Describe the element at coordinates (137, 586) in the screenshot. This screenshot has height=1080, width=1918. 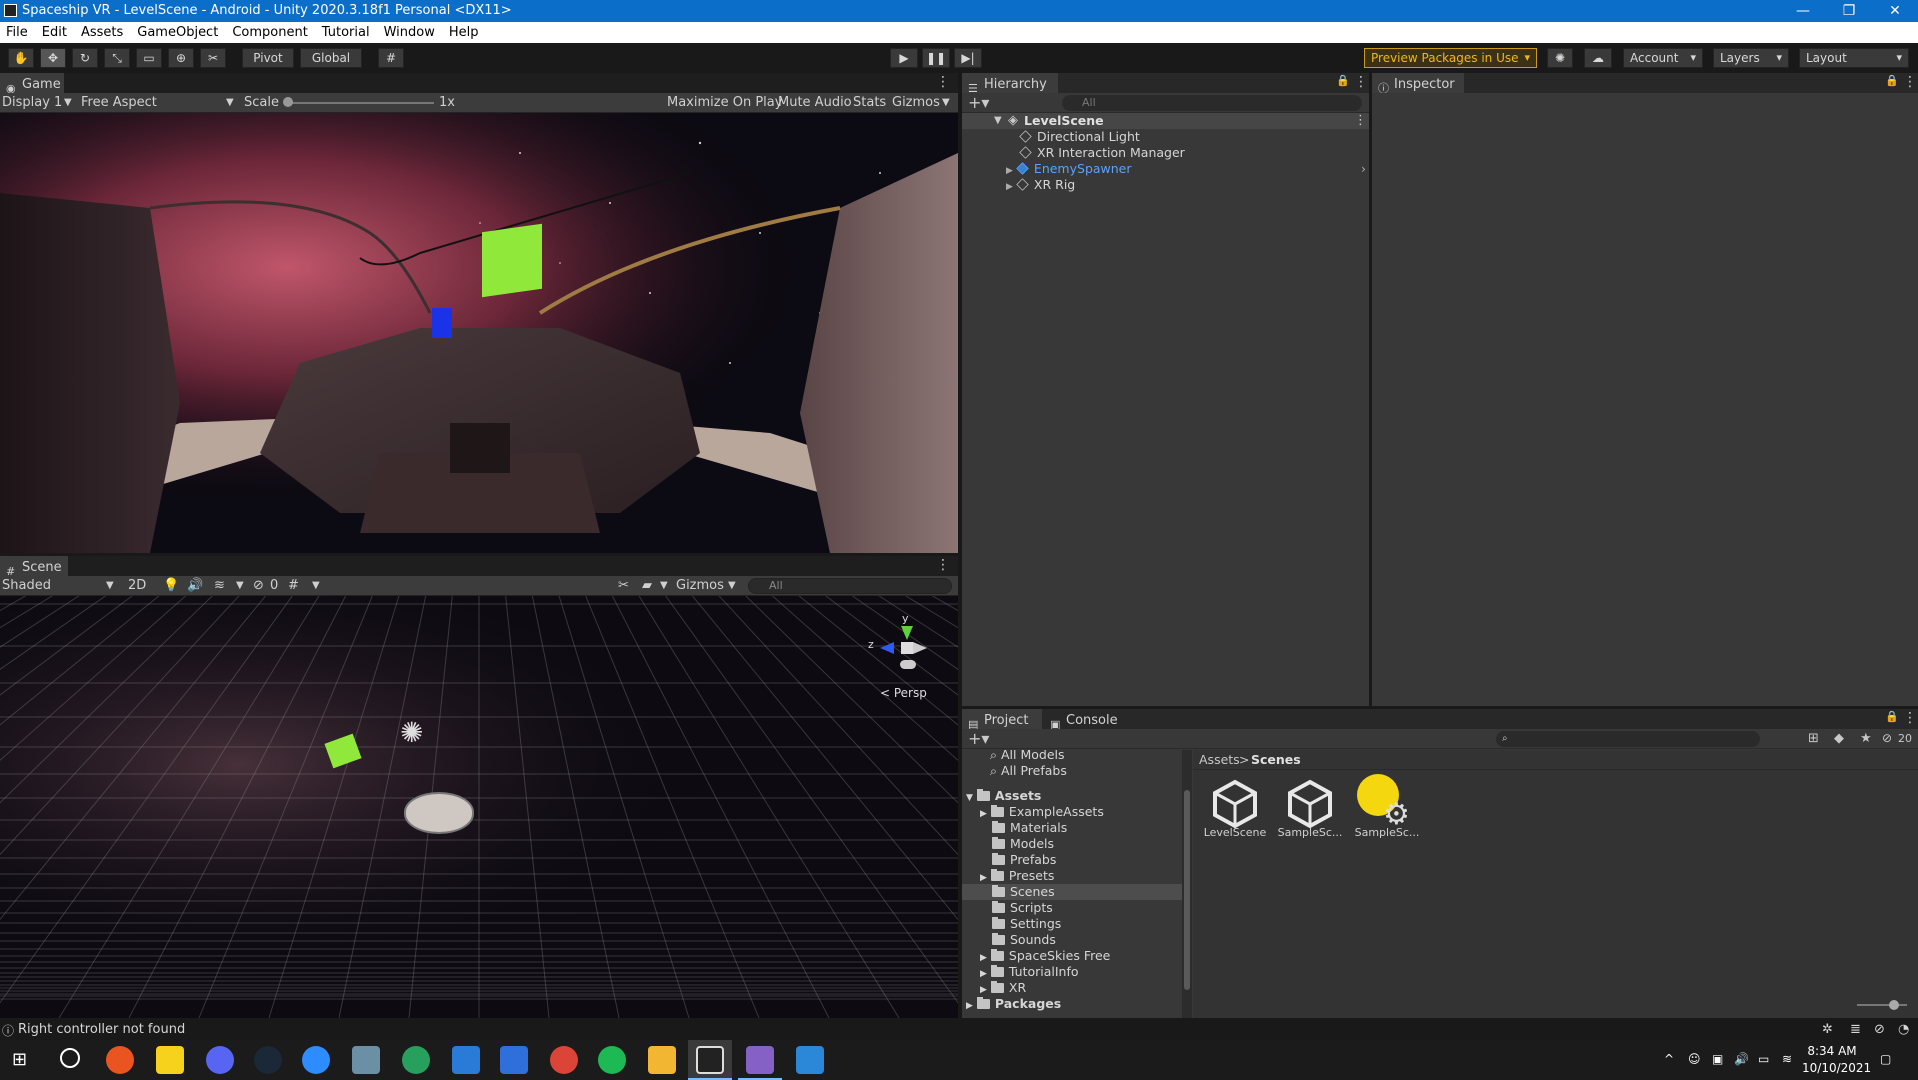
I see `mode-2d-toggle: 2D` at that location.